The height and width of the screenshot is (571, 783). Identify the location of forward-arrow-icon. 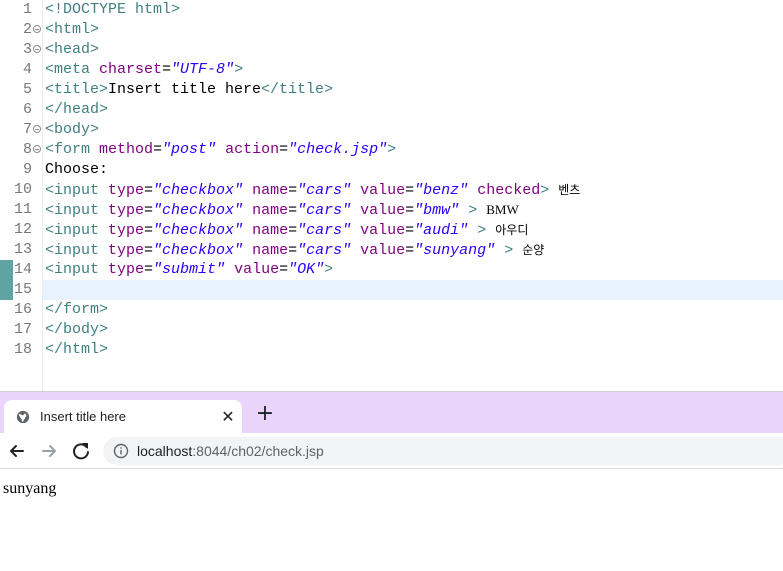
(49, 451).